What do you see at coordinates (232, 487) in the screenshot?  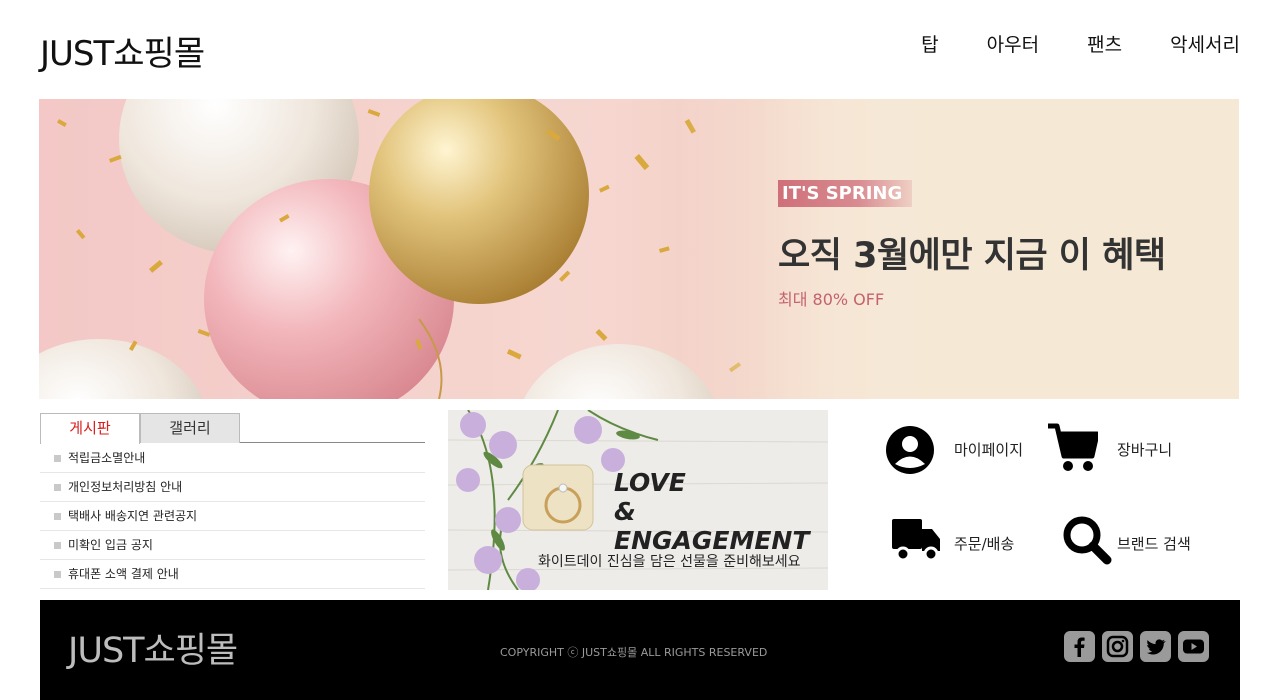 I see `list-item: 개인정보처리방침 안내` at bounding box center [232, 487].